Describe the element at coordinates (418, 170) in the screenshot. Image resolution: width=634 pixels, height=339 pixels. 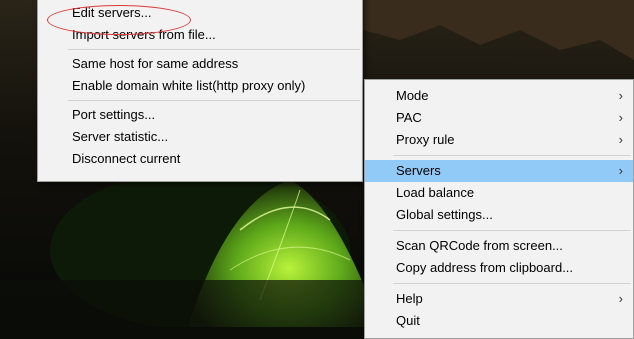
I see `menu-item-label: Servers` at that location.